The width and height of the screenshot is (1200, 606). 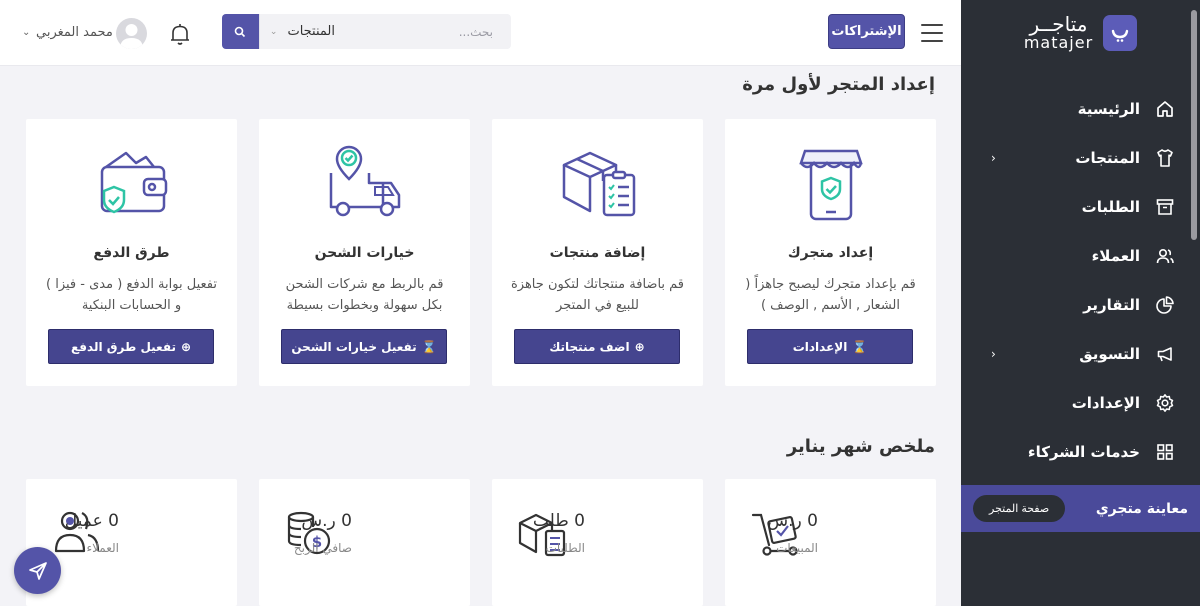 I want to click on gear-icon, so click(x=1165, y=403).